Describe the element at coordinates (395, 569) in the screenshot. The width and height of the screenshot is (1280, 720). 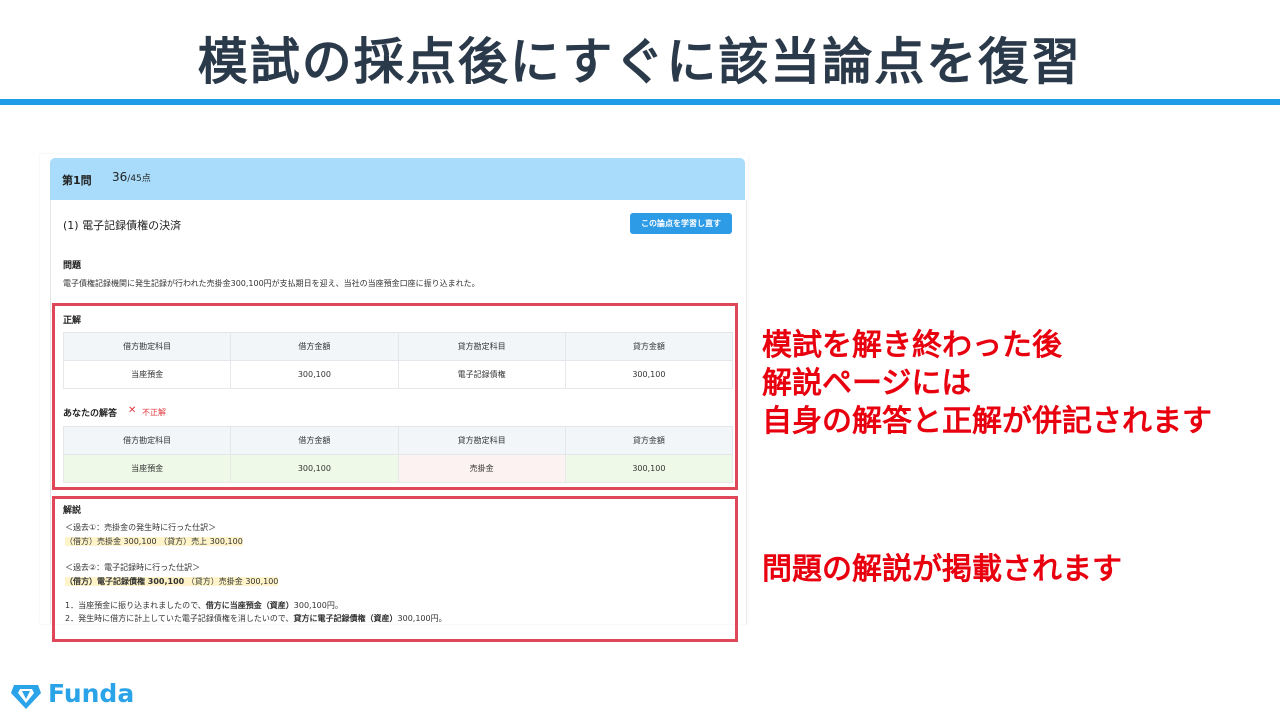
I see `explanation-highlight-box` at that location.